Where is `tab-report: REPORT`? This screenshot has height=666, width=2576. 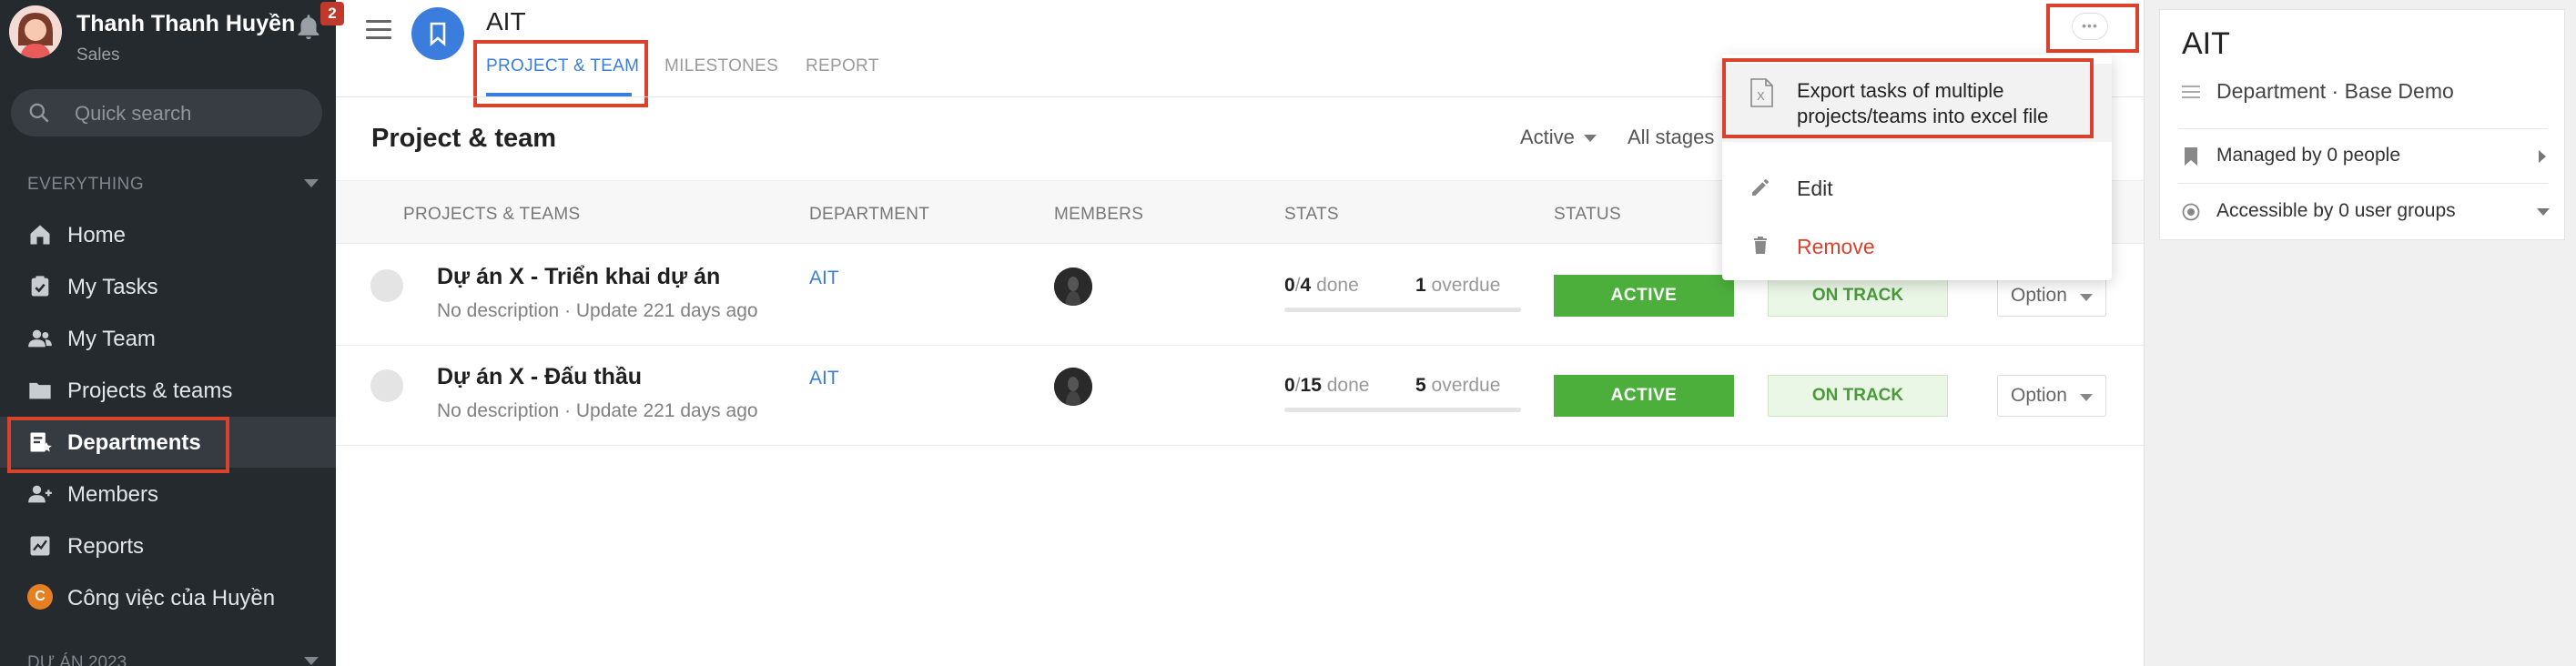 tab-report: REPORT is located at coordinates (842, 66).